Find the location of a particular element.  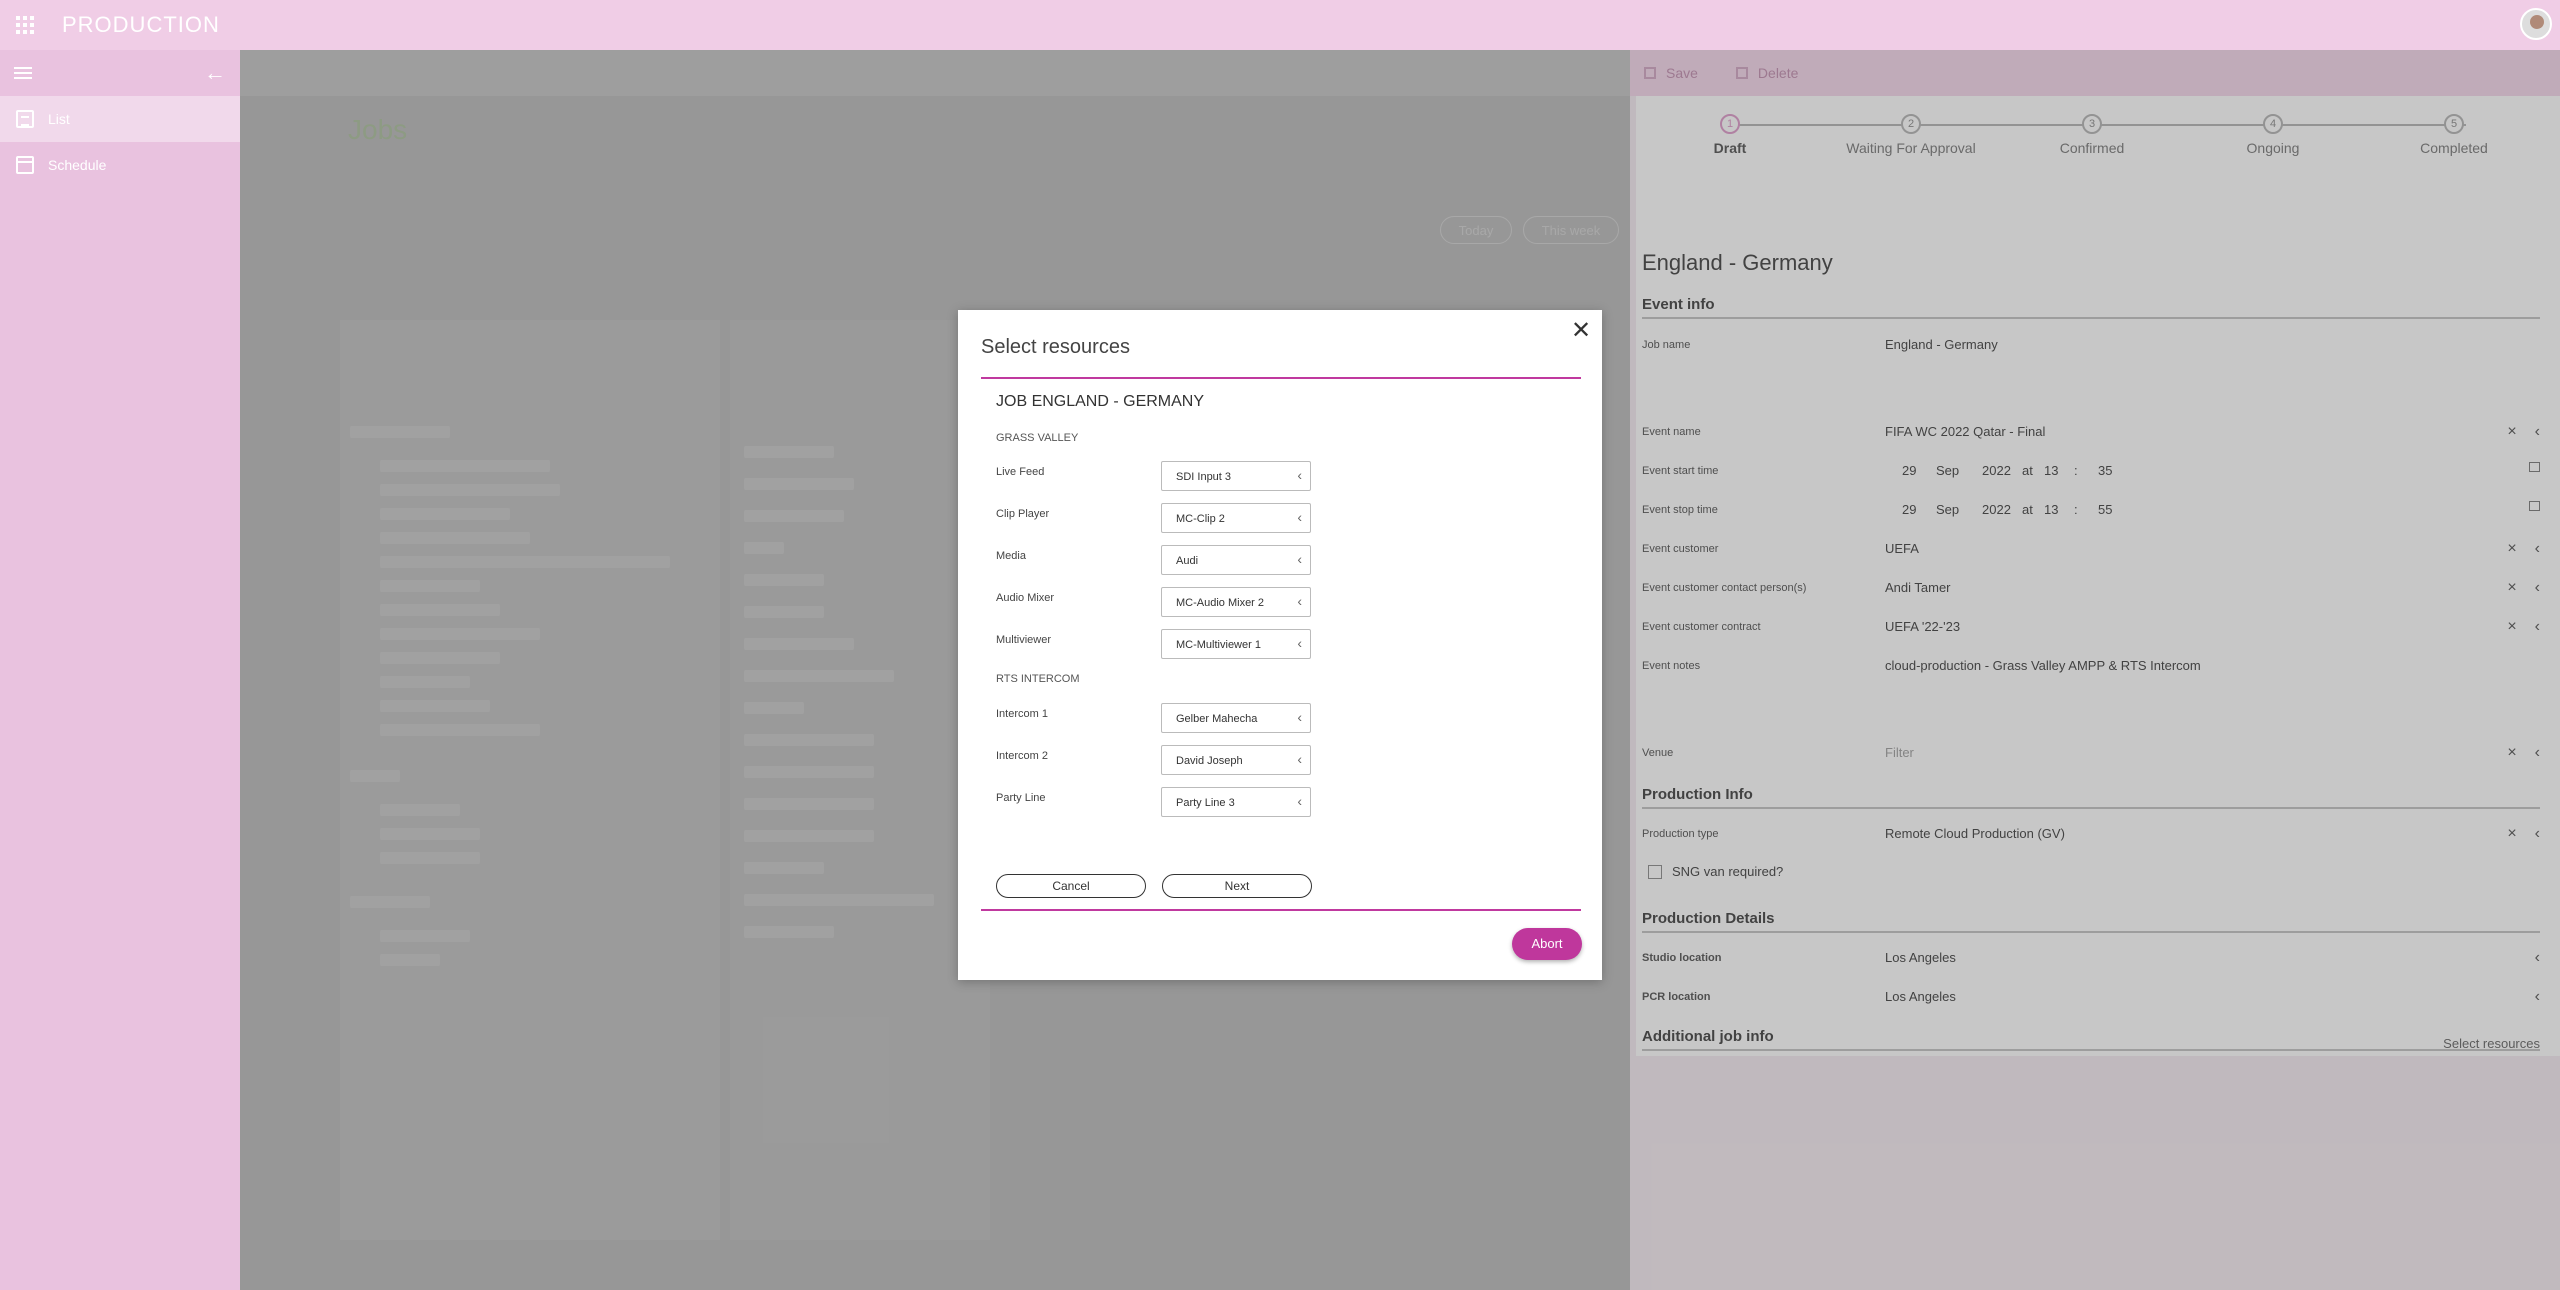

group-heading-rts-intercom: RTS INTERCOM is located at coordinates (1038, 679).